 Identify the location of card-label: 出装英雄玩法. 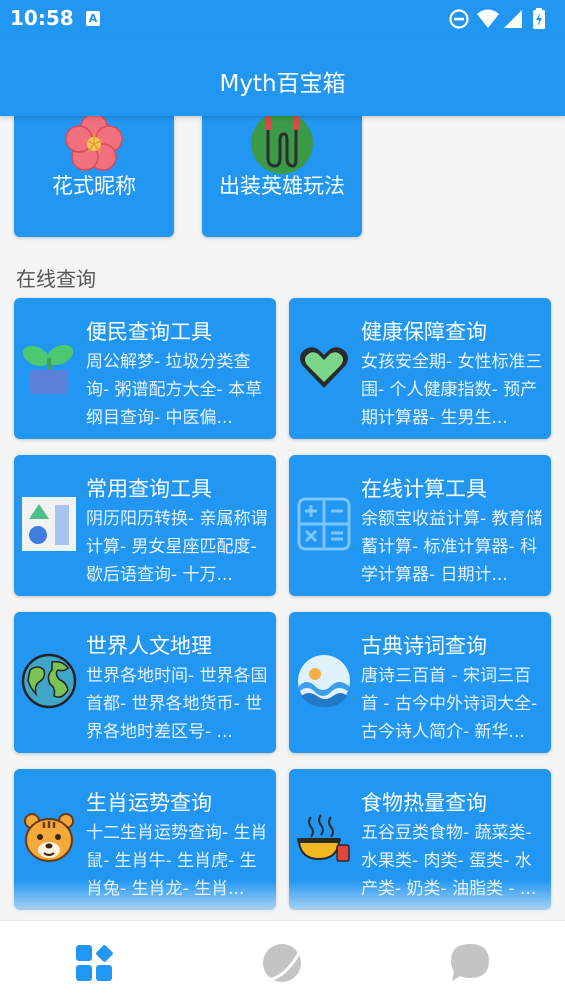
(282, 186).